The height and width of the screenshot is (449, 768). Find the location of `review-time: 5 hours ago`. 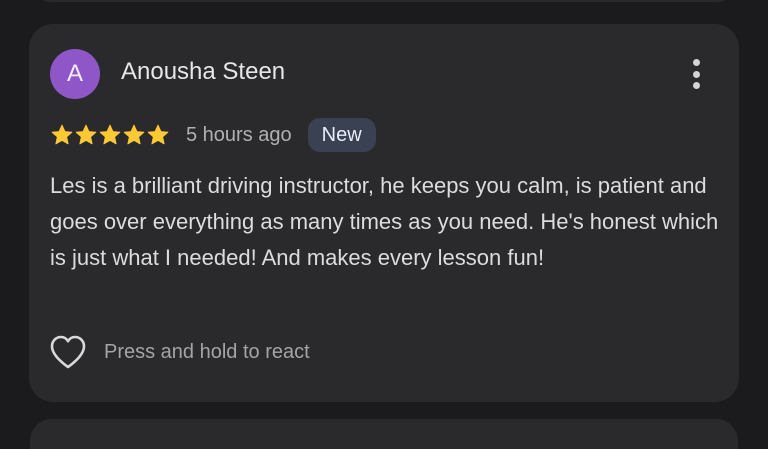

review-time: 5 hours ago is located at coordinates (239, 134).